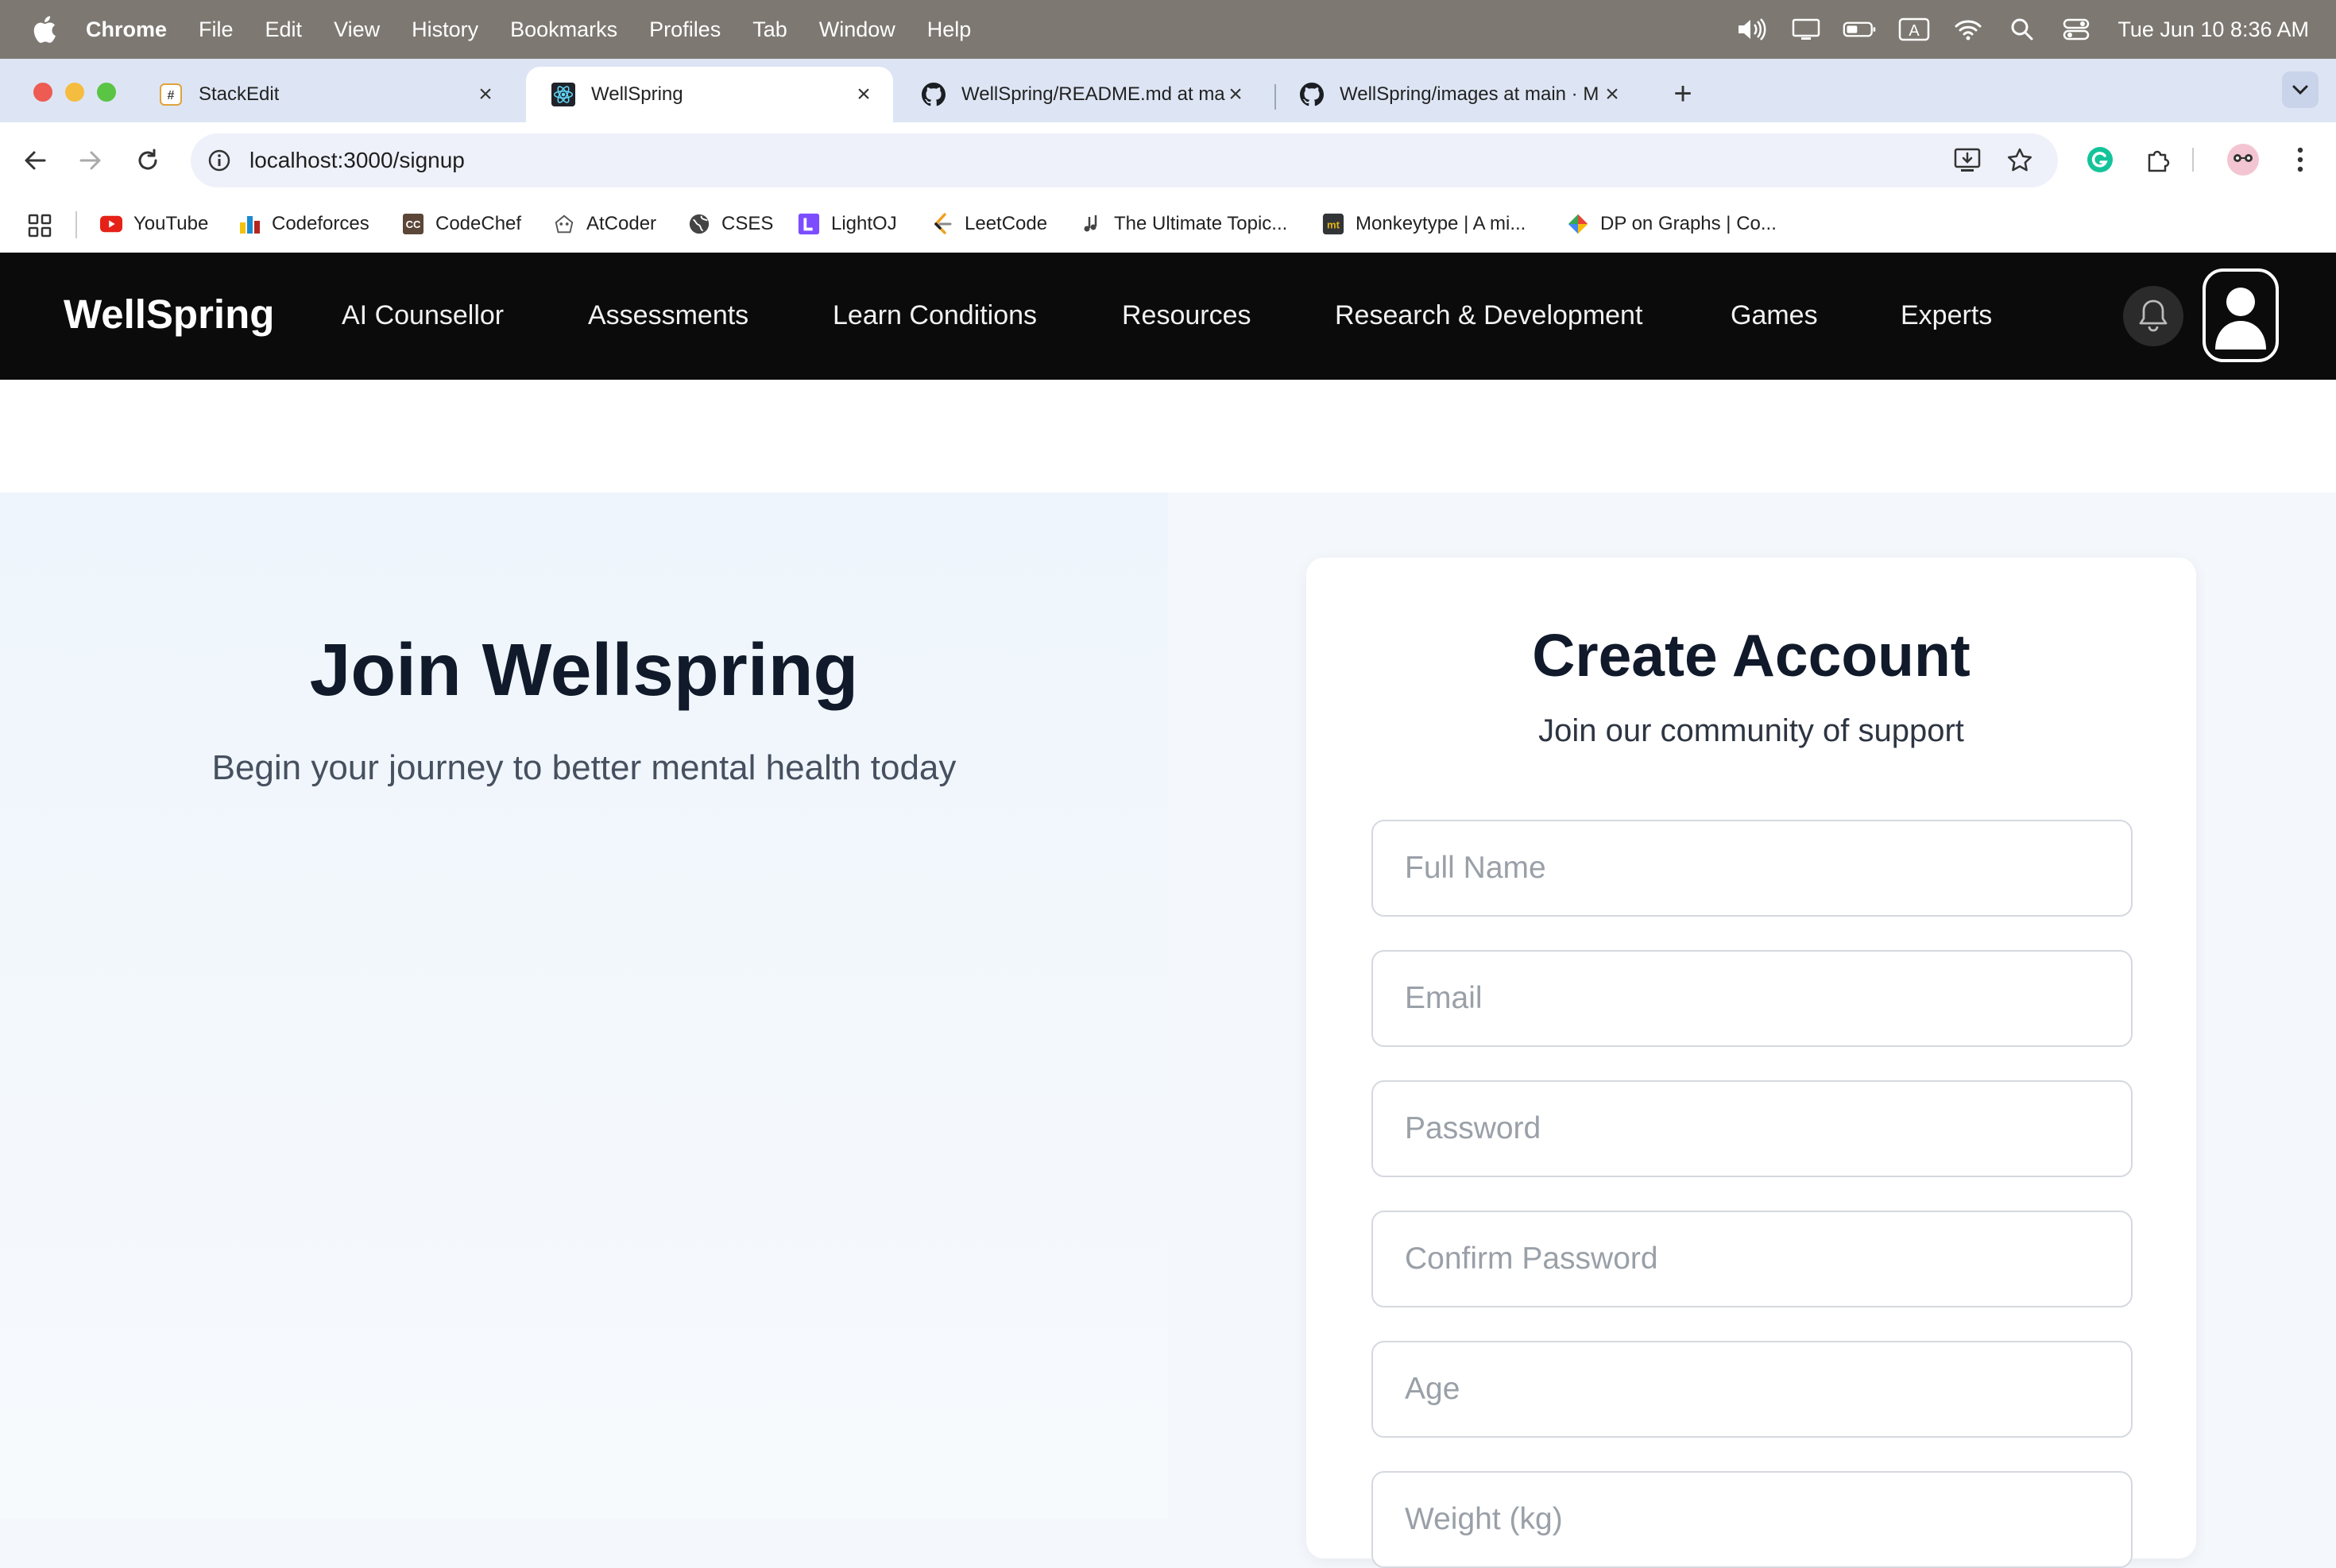  What do you see at coordinates (2153, 316) in the screenshot?
I see `notification-bell-icon` at bounding box center [2153, 316].